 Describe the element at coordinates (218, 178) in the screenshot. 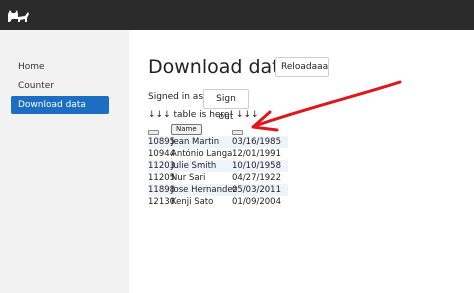

I see `table-row: 11205 Nur Sari 04/27/1922` at that location.